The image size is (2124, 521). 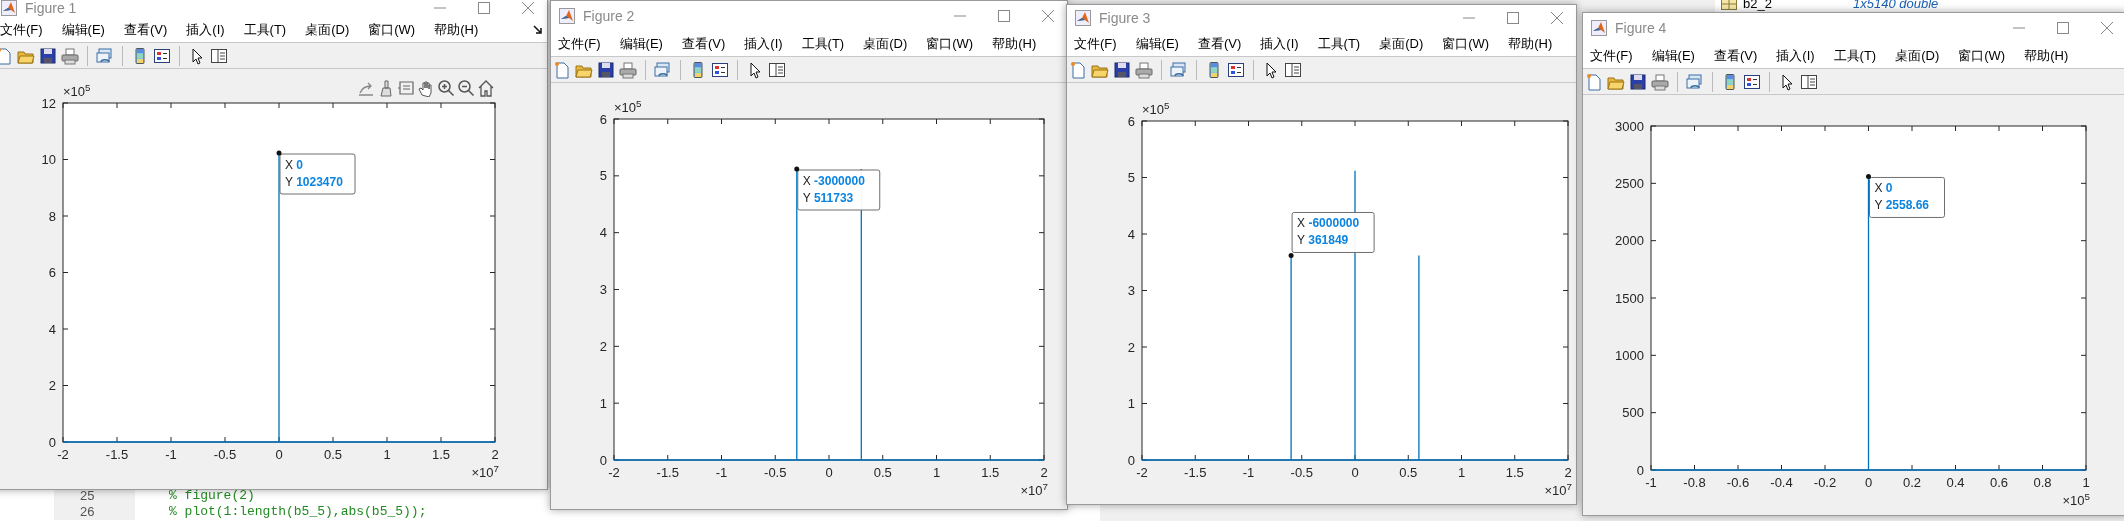 What do you see at coordinates (603, 289) in the screenshot?
I see `tick-label: 3` at bounding box center [603, 289].